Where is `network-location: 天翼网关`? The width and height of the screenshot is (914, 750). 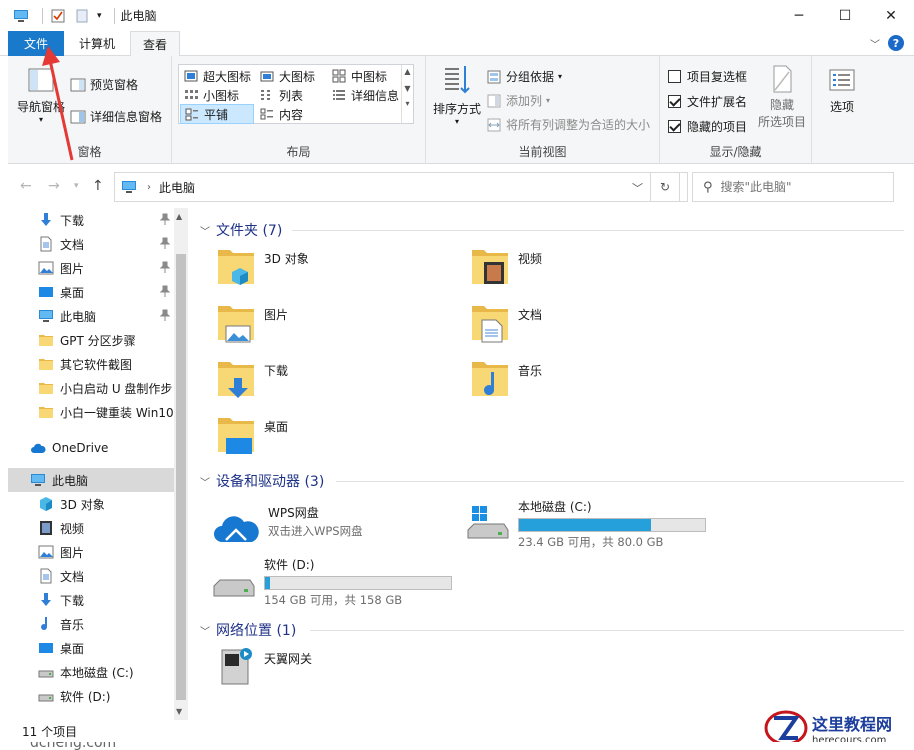
network-location: 天翼网关 is located at coordinates (336, 670).